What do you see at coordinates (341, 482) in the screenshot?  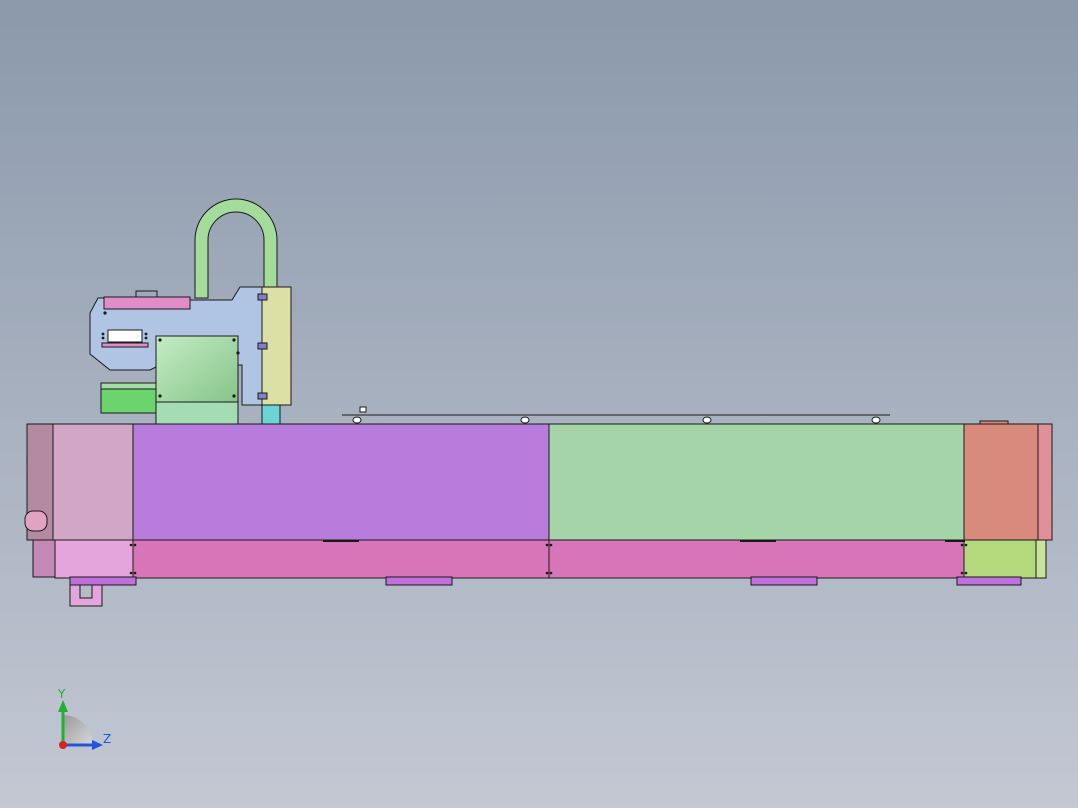 I see `bed-purple-segment` at bounding box center [341, 482].